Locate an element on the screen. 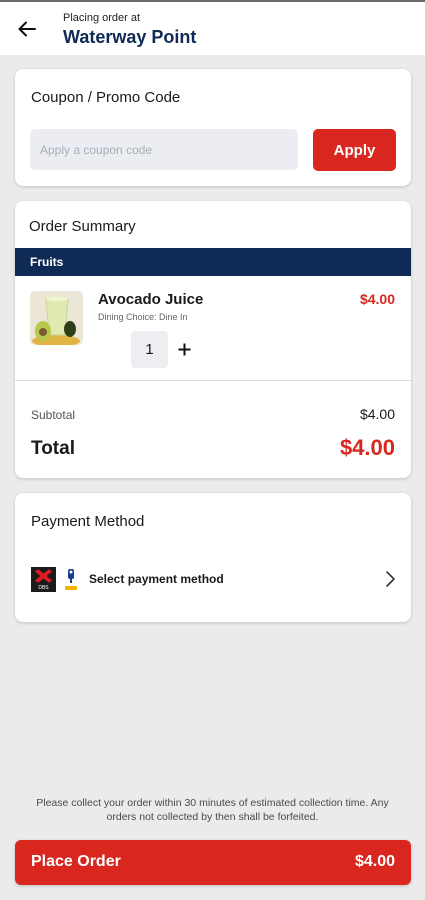  place-order-total: $4.00 is located at coordinates (374, 861).